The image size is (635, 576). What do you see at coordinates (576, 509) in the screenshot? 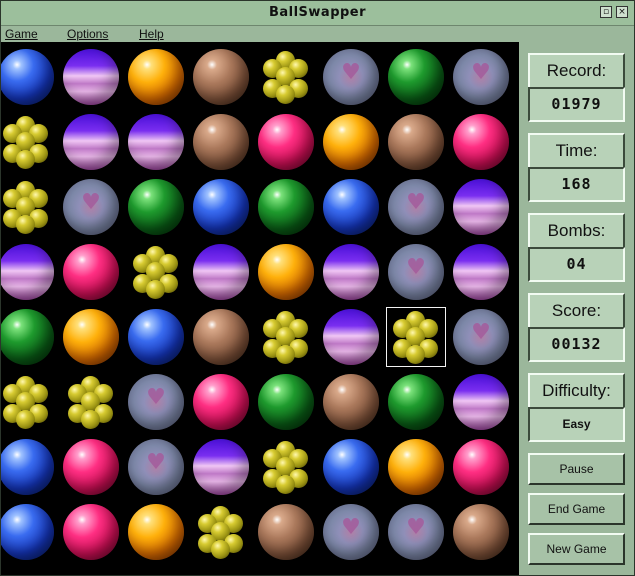
I see `end-game-button: End Game` at bounding box center [576, 509].